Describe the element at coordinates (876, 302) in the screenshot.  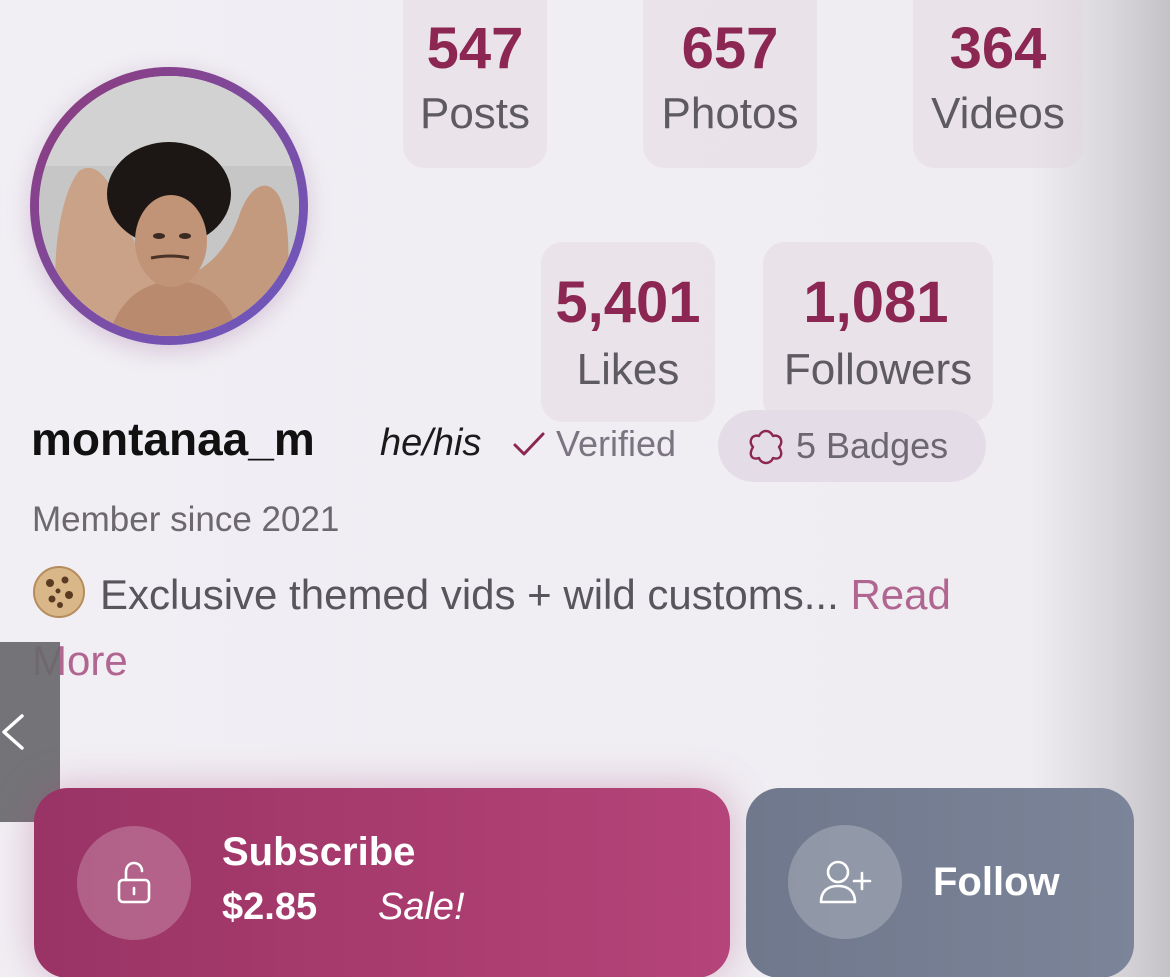
I see `stat-followers-value: 1,081` at that location.